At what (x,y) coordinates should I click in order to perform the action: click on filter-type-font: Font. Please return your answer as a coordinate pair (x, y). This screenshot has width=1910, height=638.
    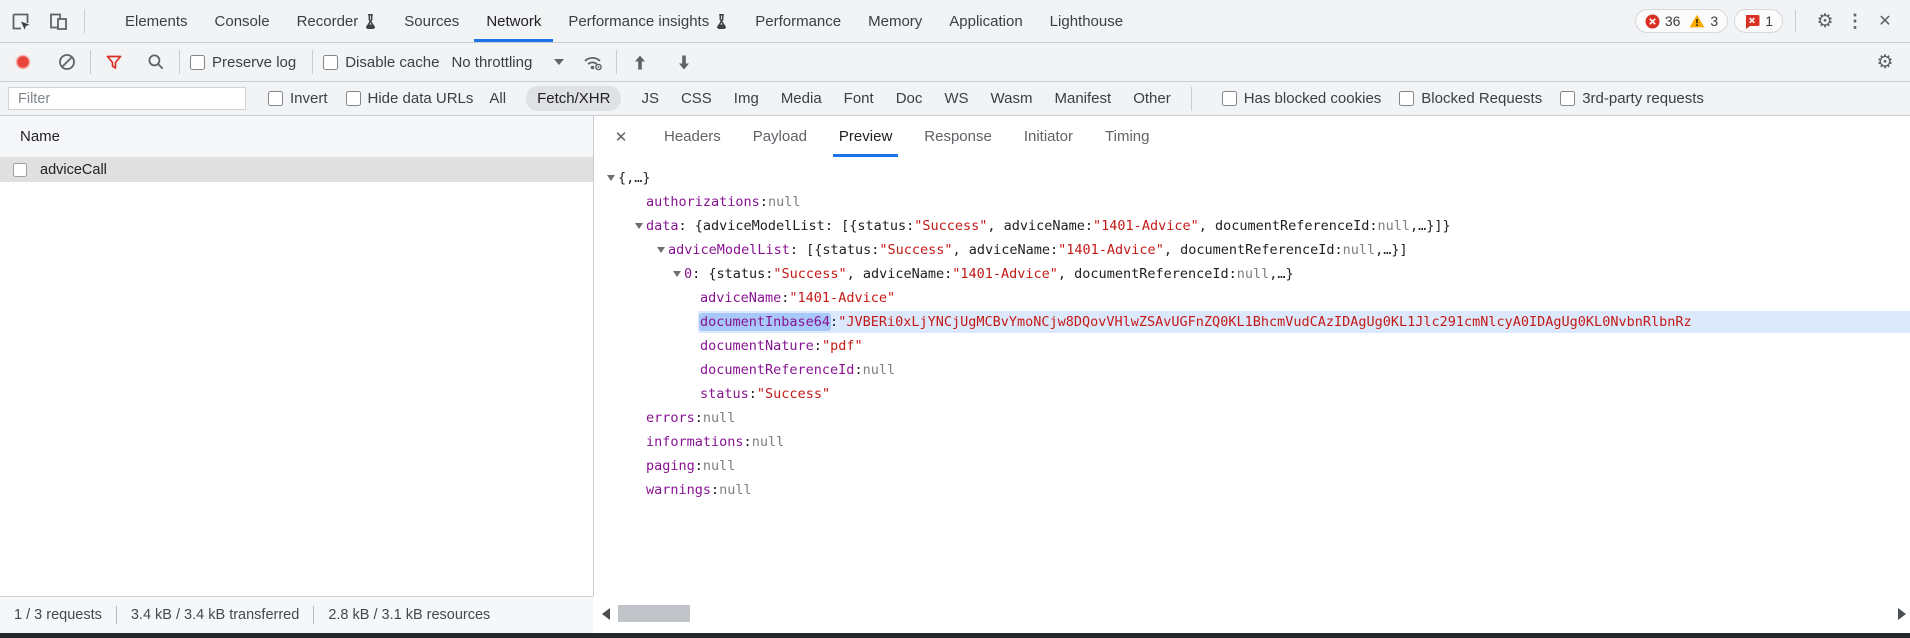
    Looking at the image, I should click on (859, 98).